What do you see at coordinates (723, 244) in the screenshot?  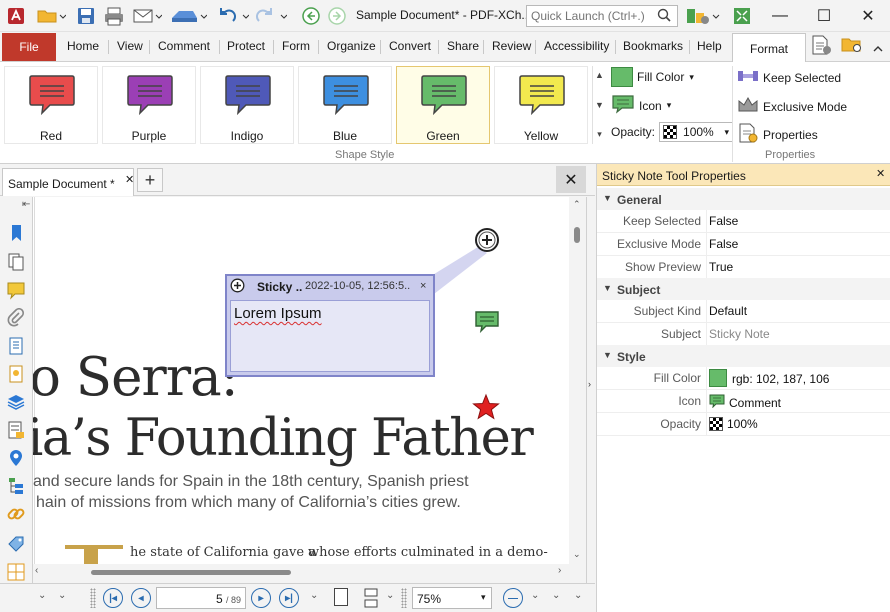 I see `prop-value: False` at bounding box center [723, 244].